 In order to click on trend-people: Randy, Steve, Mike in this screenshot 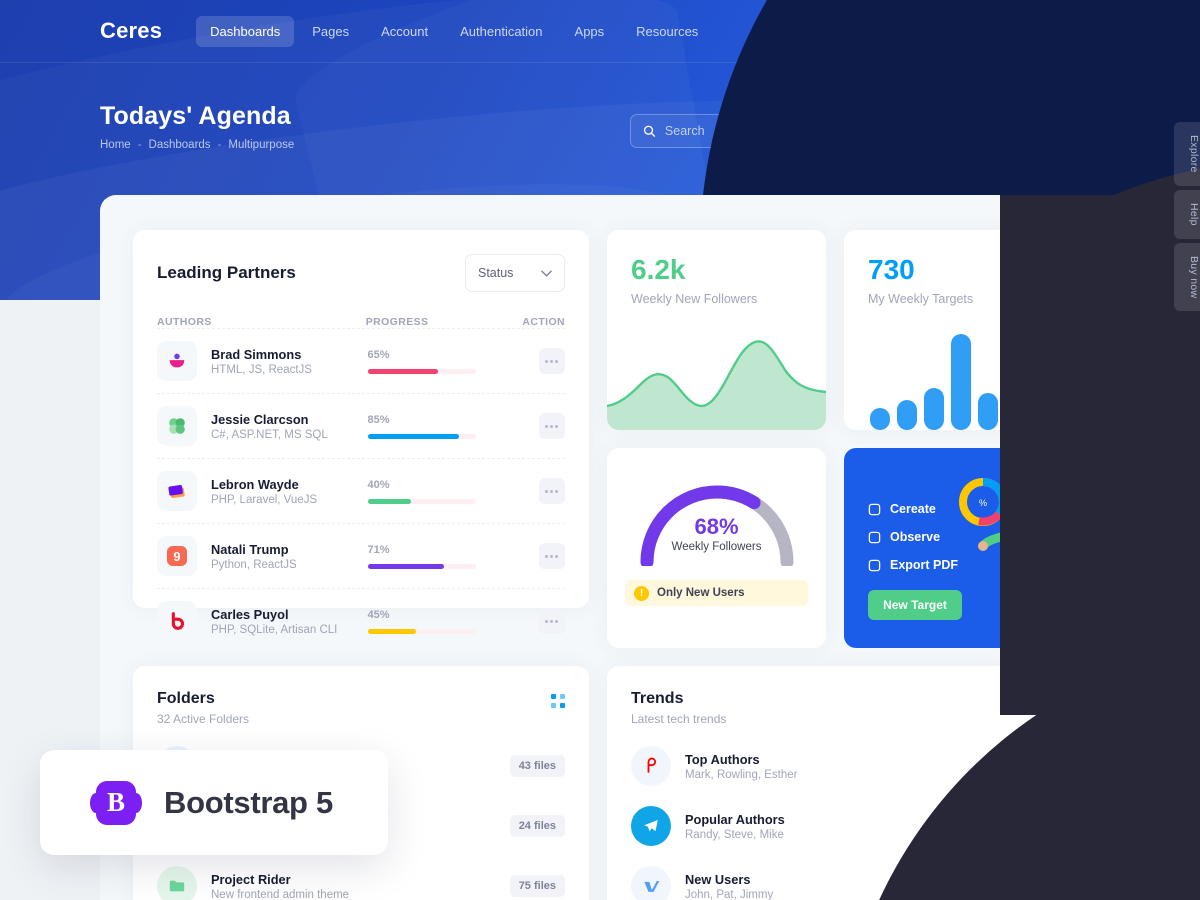, I will do `click(734, 834)`.